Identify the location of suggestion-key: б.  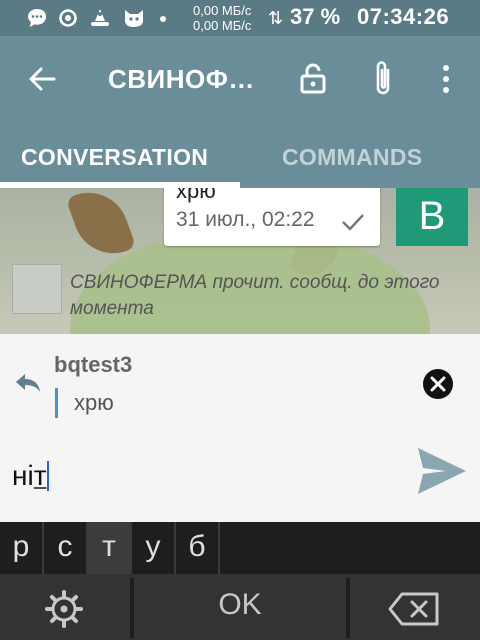
(197, 548).